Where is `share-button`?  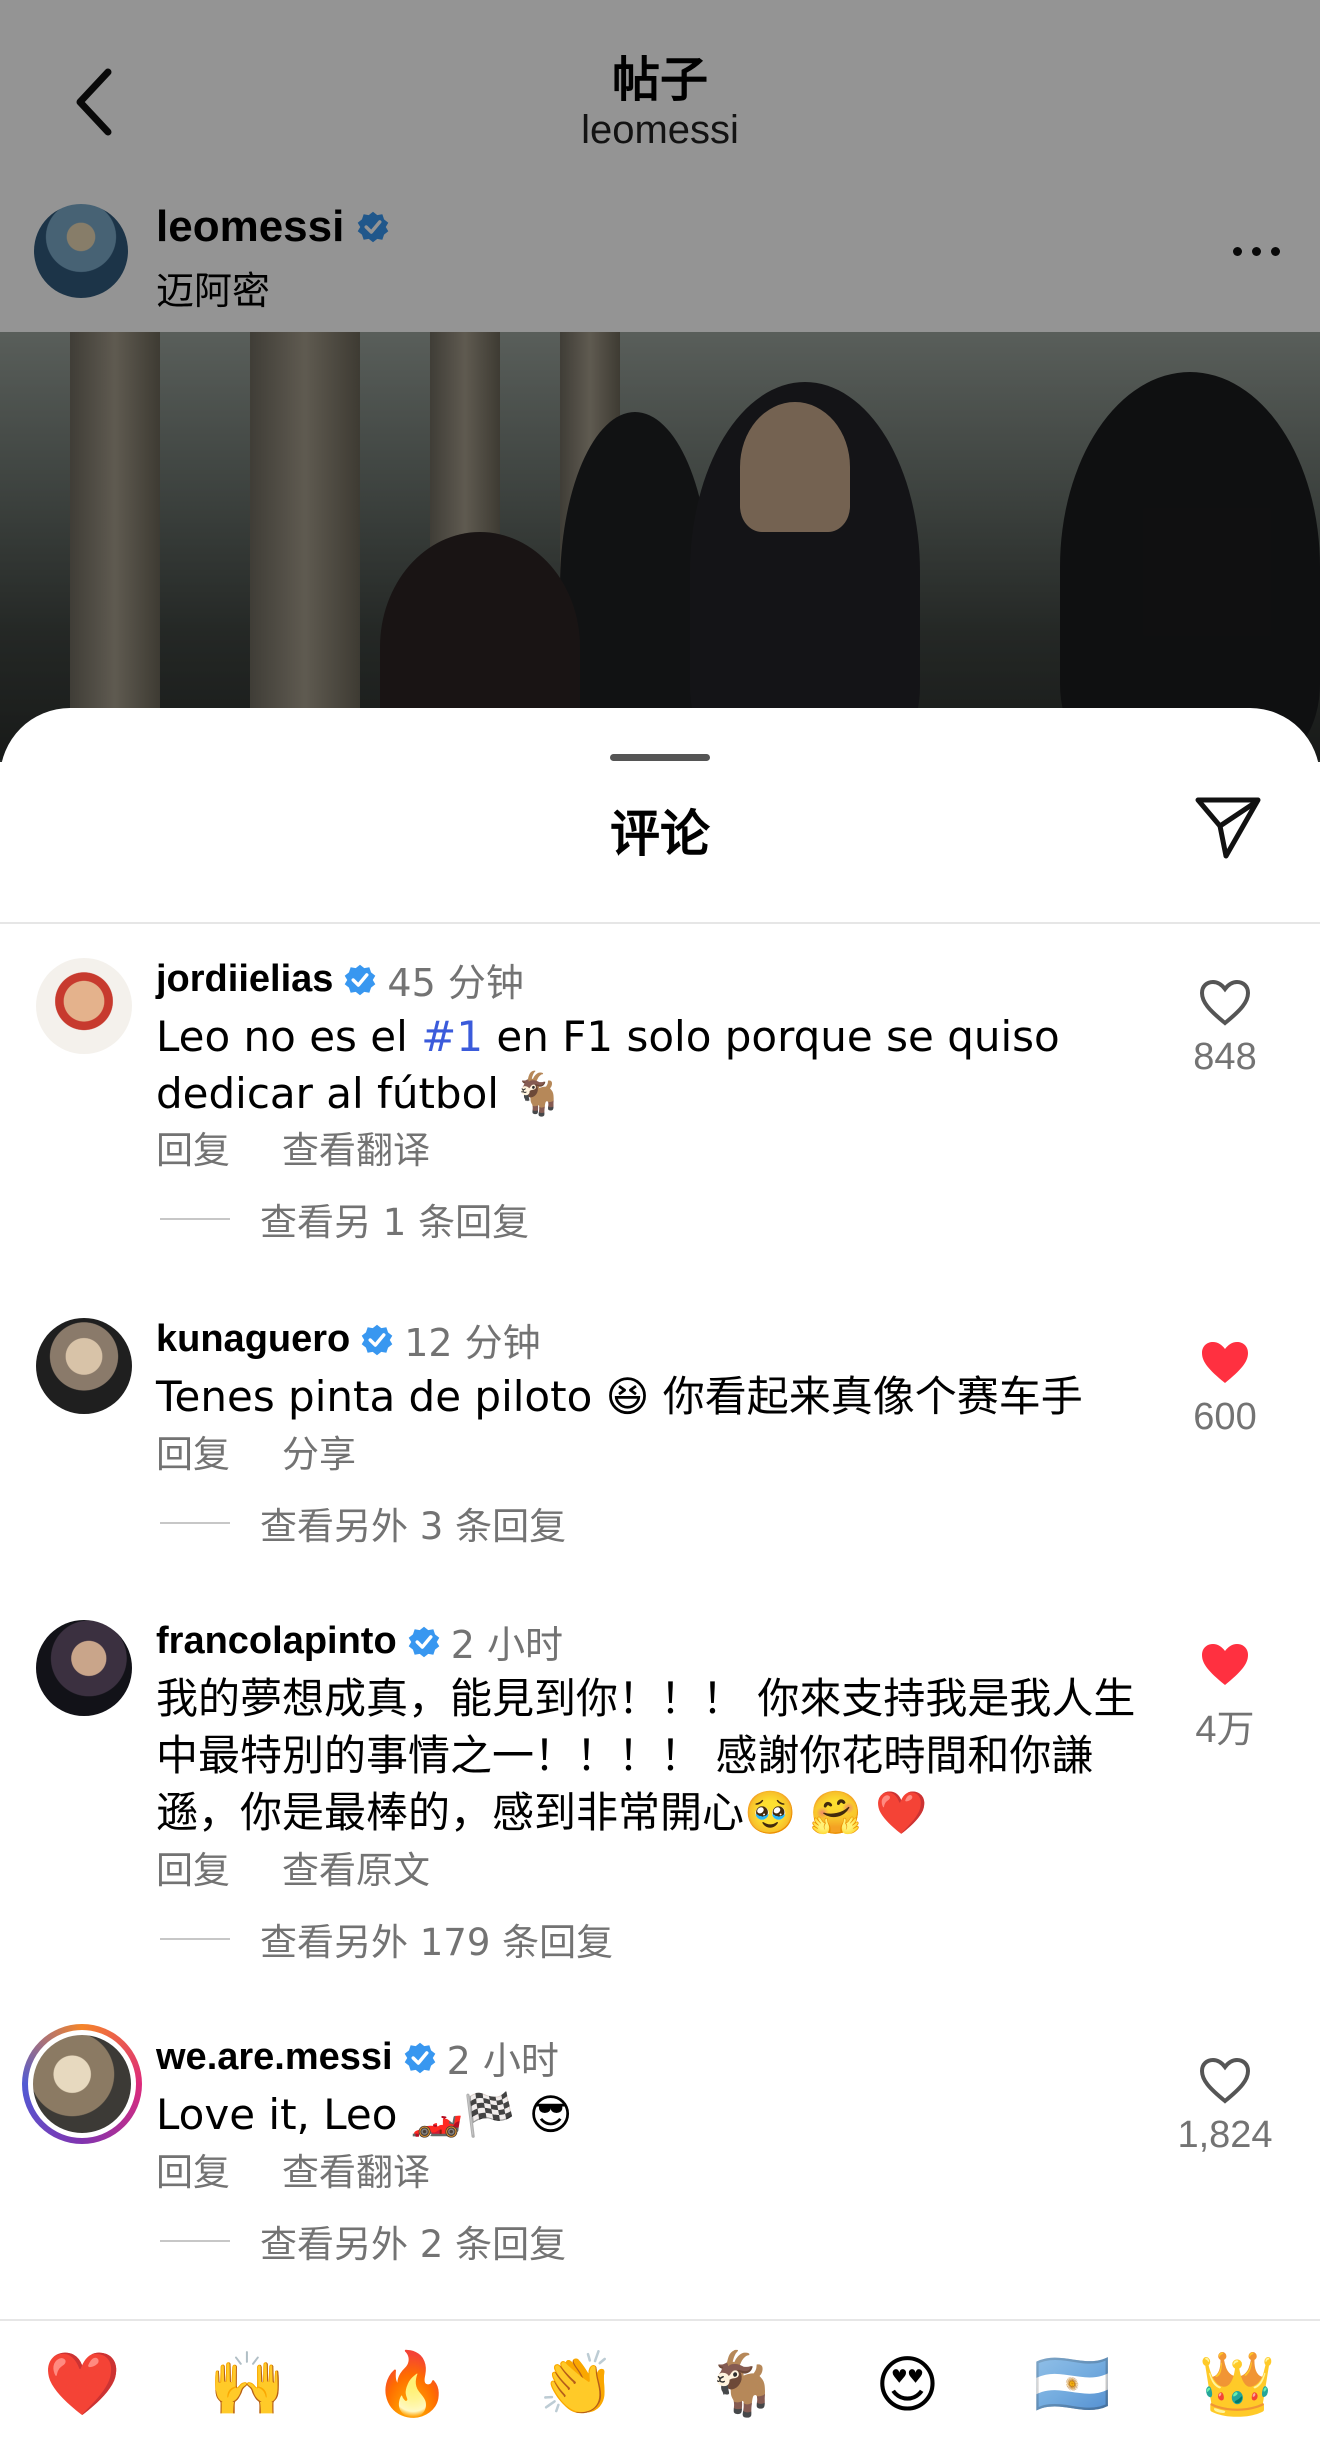 share-button is located at coordinates (1228, 826).